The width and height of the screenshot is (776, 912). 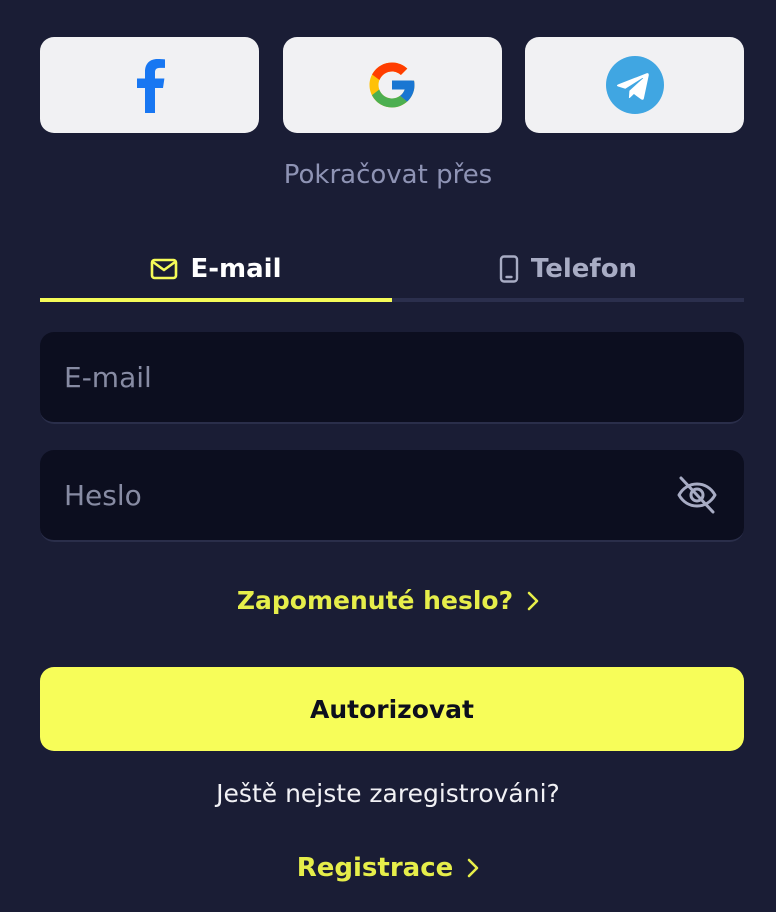 I want to click on google-icon, so click(x=392, y=85).